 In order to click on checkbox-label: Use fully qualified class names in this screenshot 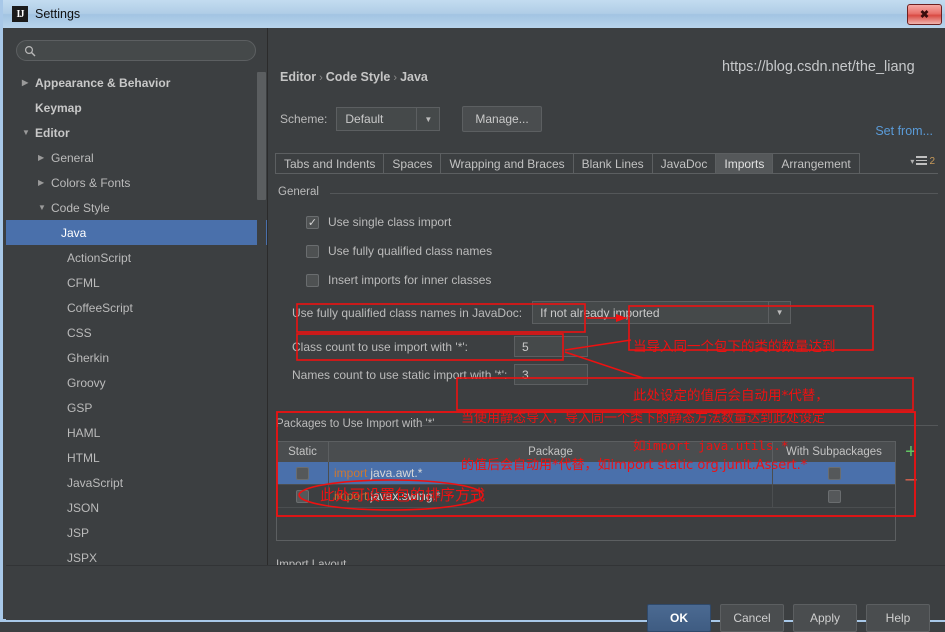, I will do `click(410, 251)`.